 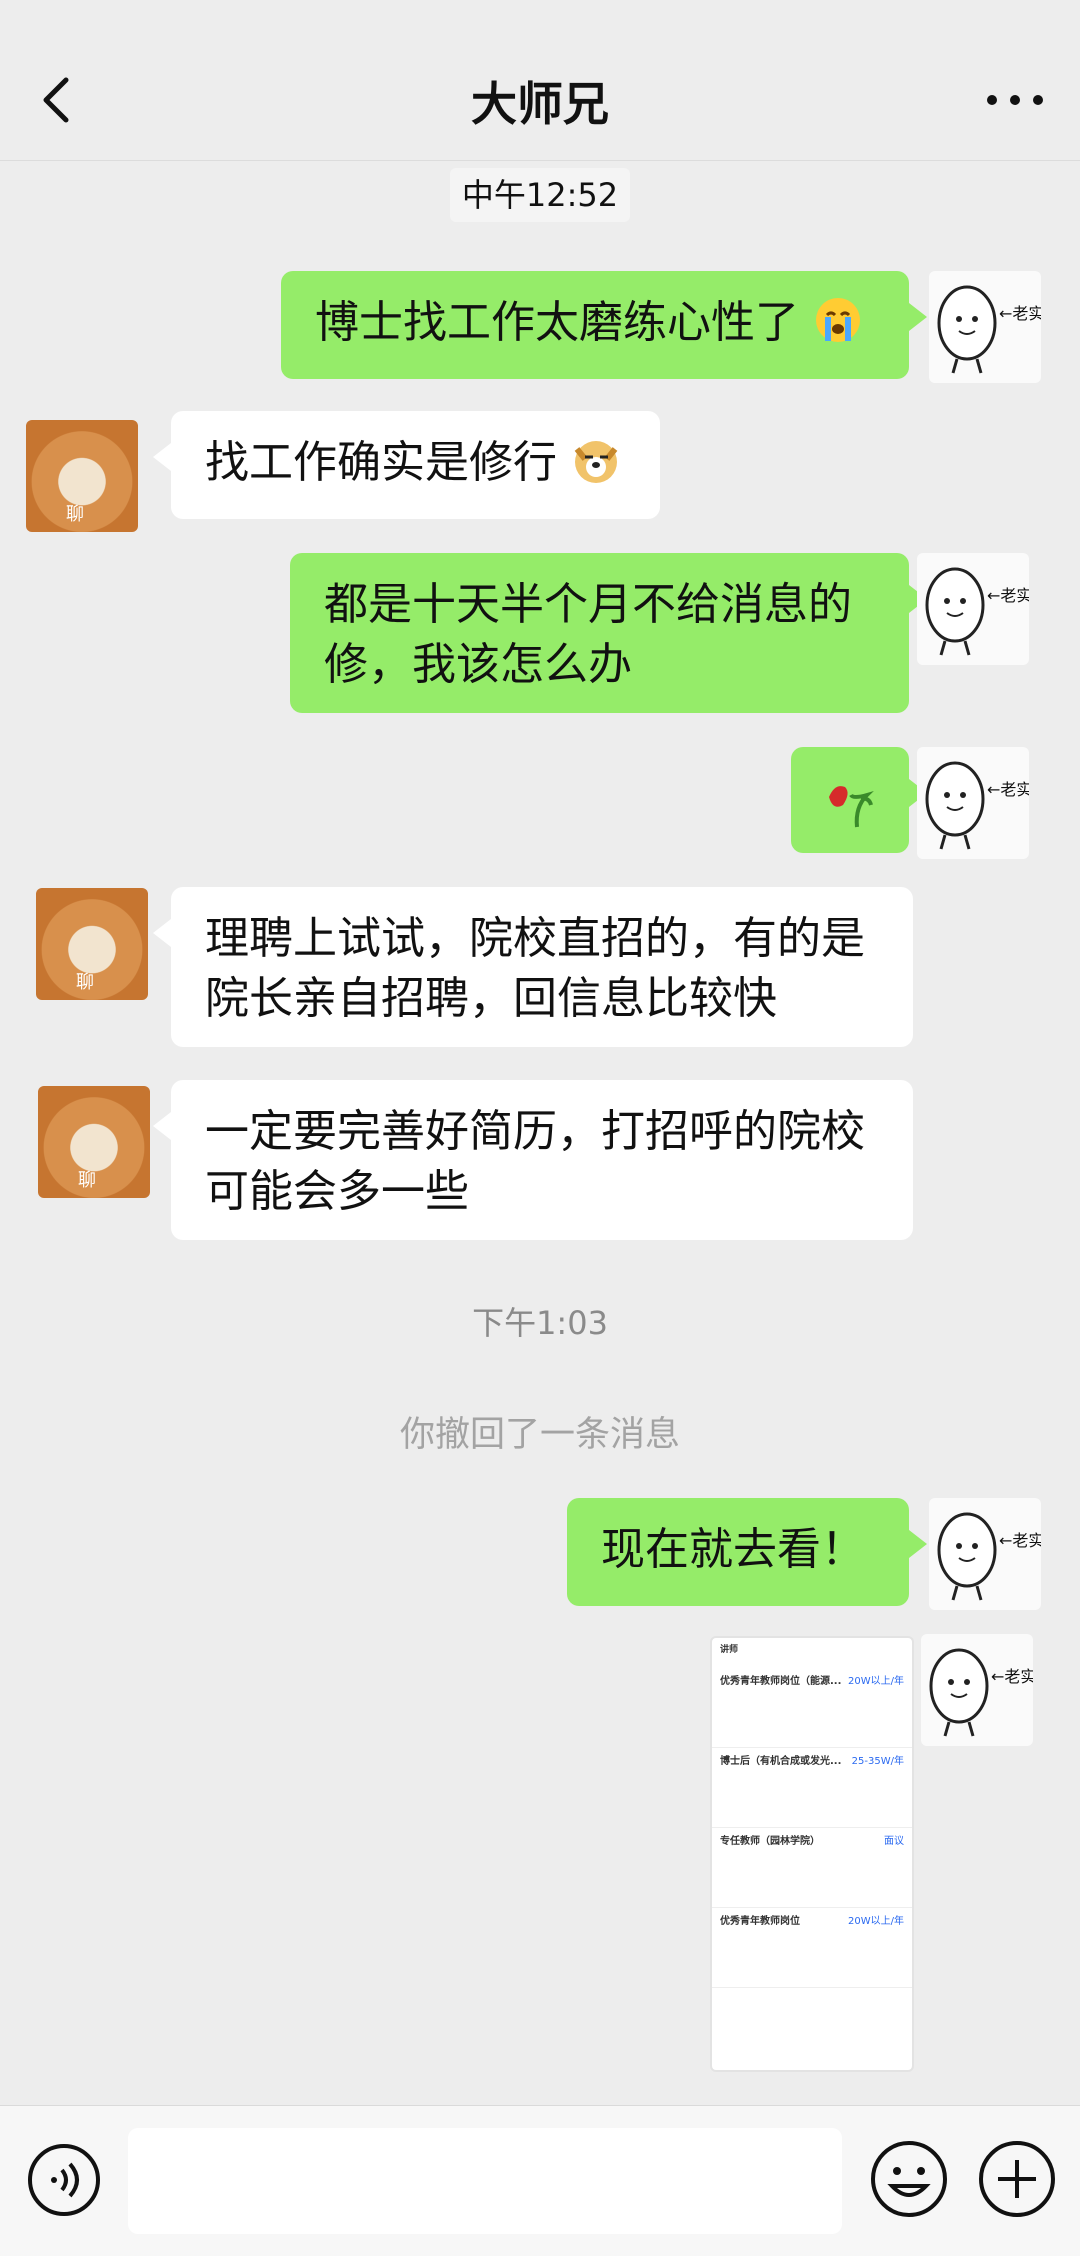 I want to click on message-bubble-outgoing: 博士找工作太磨练心性了, so click(x=604, y=325).